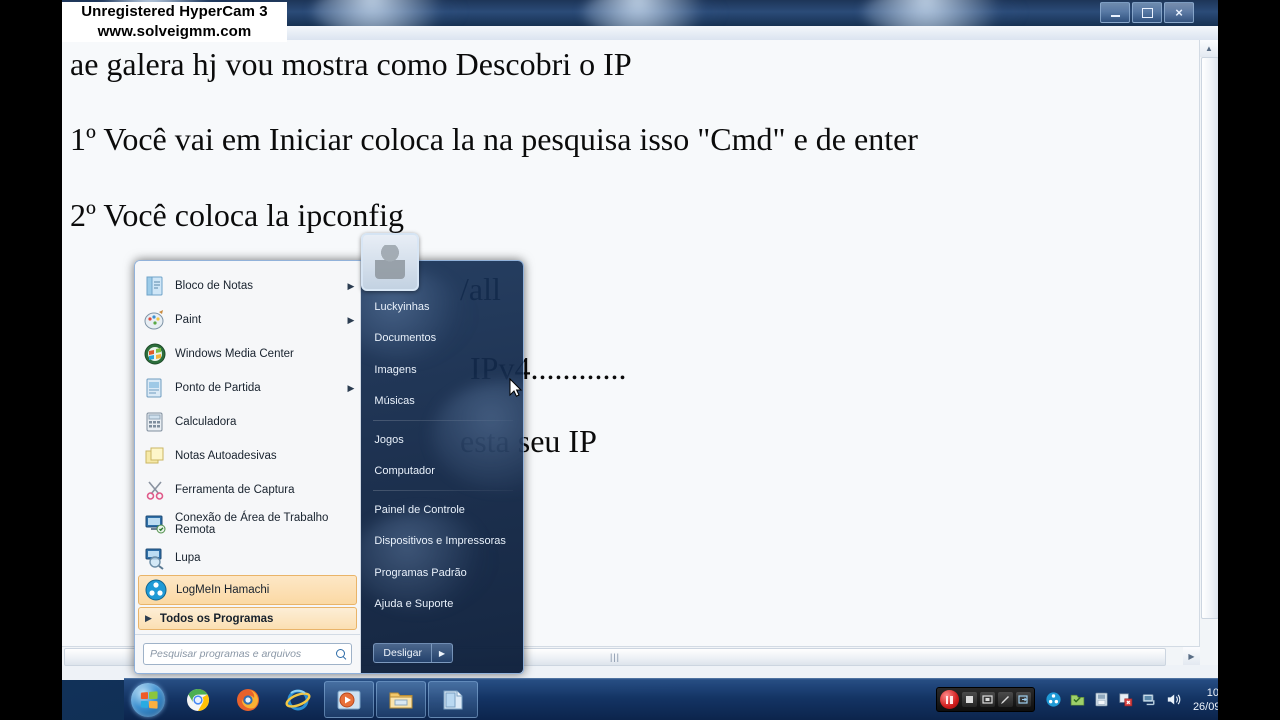  I want to click on hypercam-recording-toolbar, so click(985, 699).